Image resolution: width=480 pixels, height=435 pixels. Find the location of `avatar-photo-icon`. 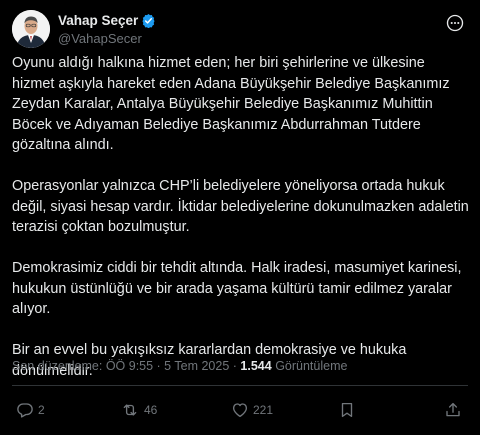

avatar-photo-icon is located at coordinates (31, 29).